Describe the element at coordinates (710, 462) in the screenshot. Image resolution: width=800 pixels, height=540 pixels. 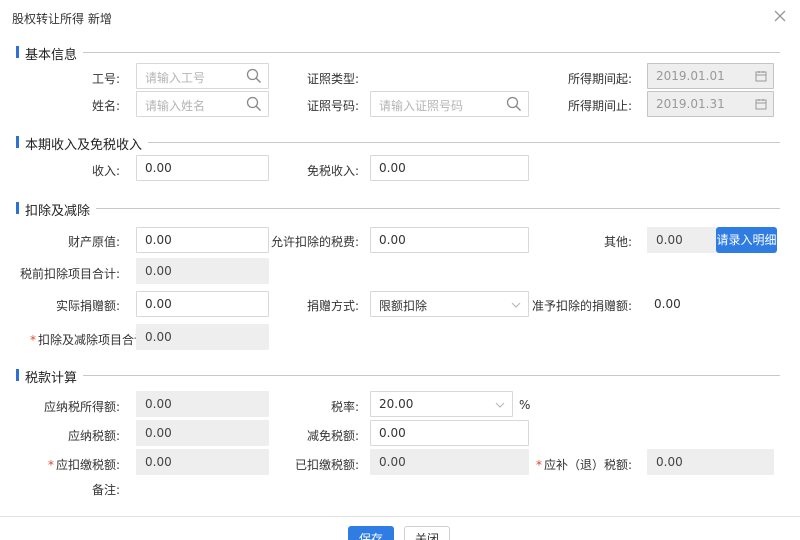
I see `tax-refund-field: 0.00` at that location.